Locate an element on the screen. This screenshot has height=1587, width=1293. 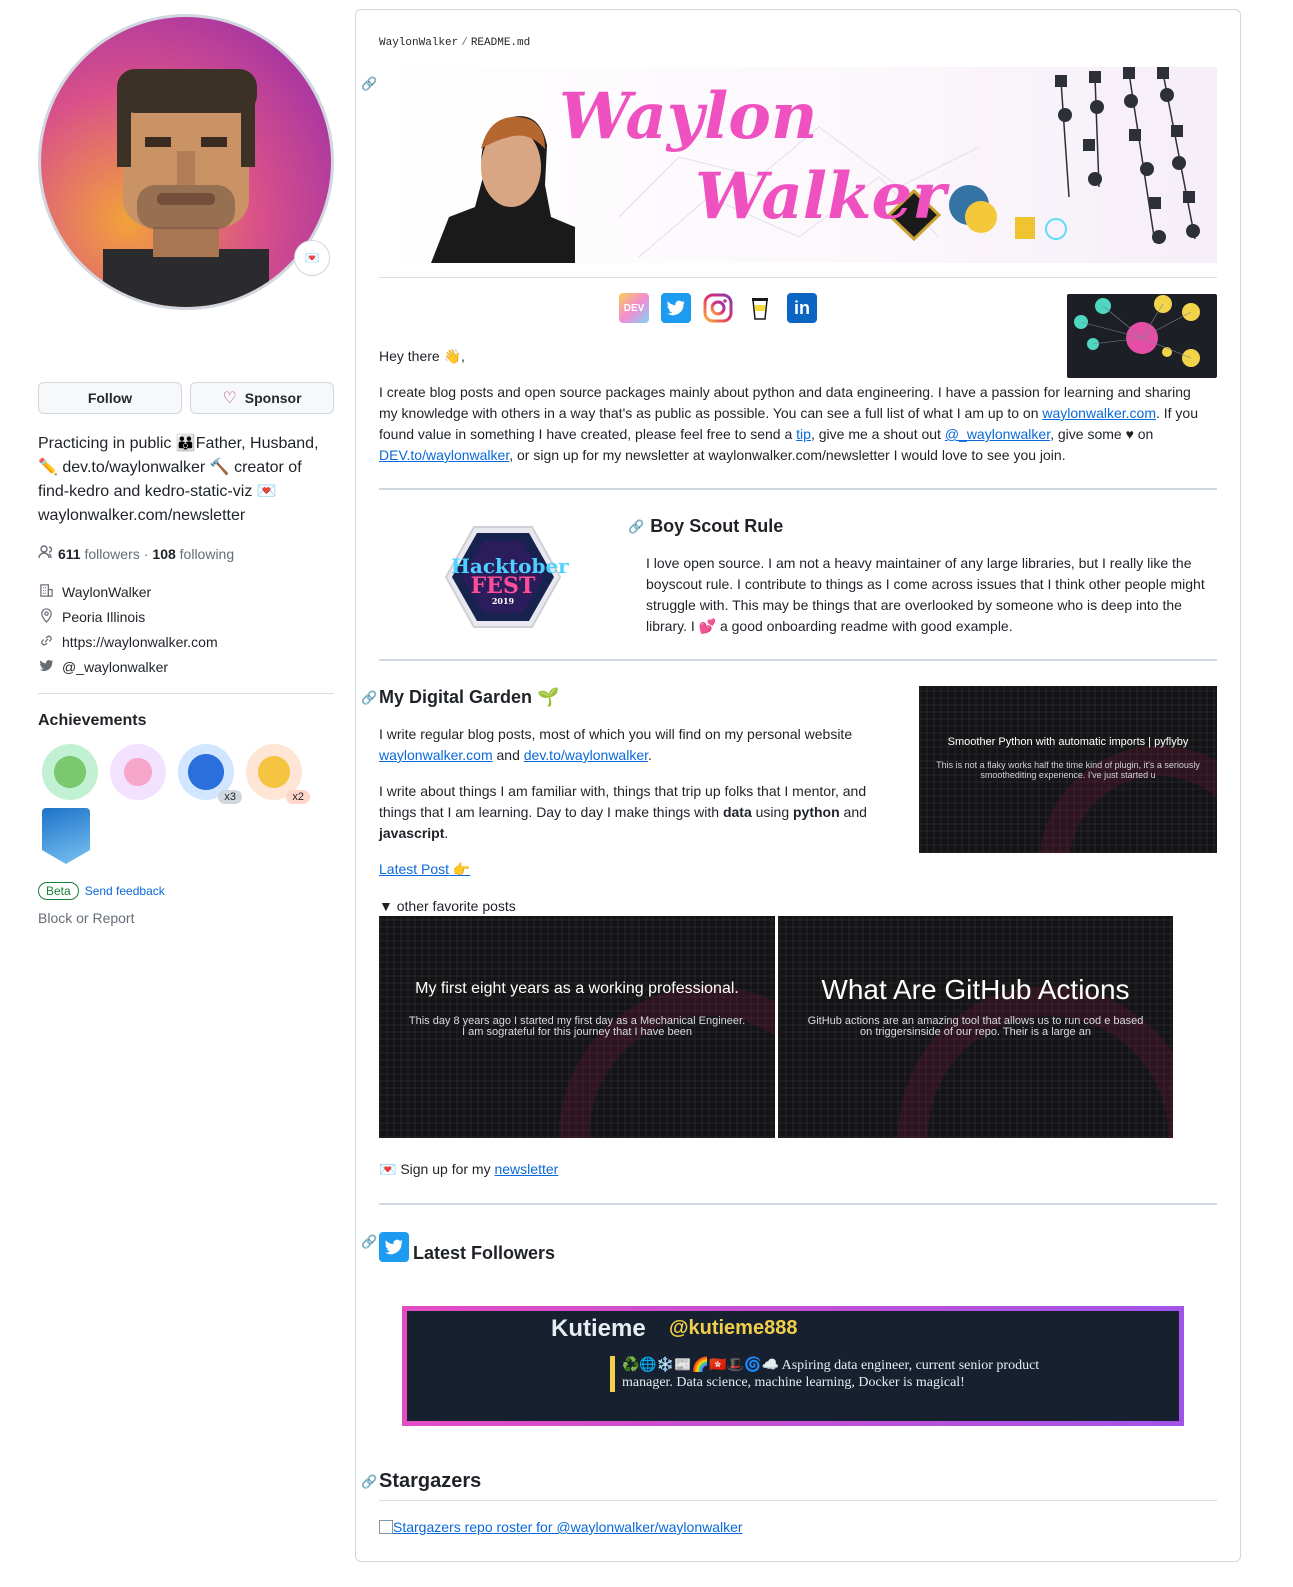
avatar is located at coordinates (186, 162).